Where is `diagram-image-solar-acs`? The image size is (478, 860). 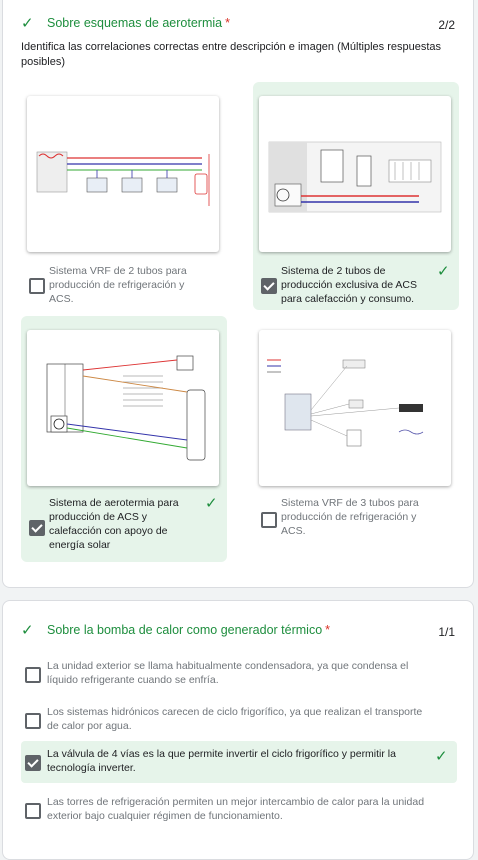 diagram-image-solar-acs is located at coordinates (123, 408).